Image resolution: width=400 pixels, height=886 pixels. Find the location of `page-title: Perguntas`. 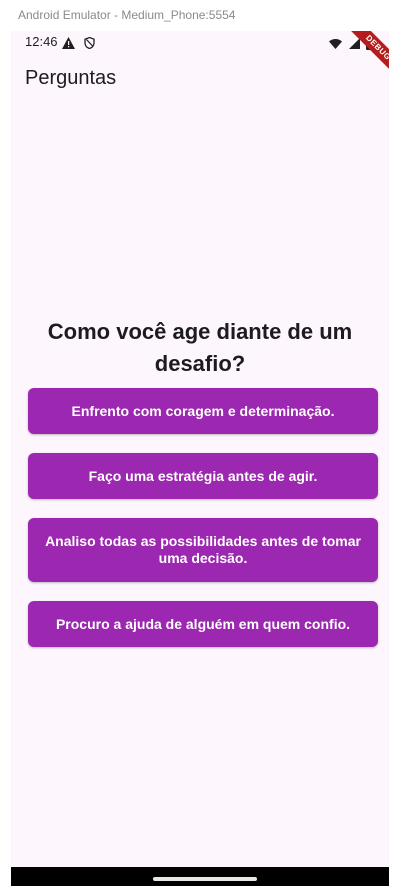

page-title: Perguntas is located at coordinates (71, 78).